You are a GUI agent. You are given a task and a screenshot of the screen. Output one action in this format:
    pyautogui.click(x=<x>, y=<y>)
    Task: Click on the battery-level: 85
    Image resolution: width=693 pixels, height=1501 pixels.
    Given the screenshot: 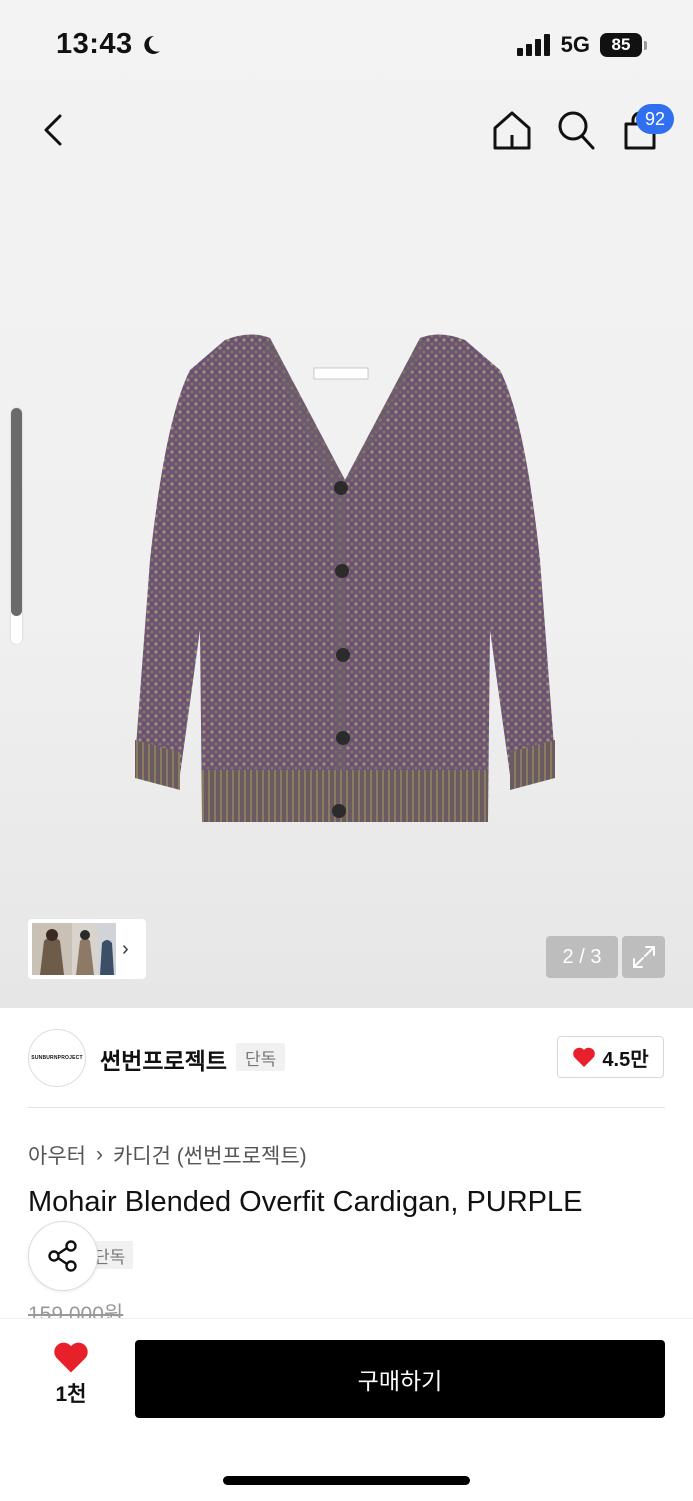 What is the action you would take?
    pyautogui.click(x=621, y=45)
    